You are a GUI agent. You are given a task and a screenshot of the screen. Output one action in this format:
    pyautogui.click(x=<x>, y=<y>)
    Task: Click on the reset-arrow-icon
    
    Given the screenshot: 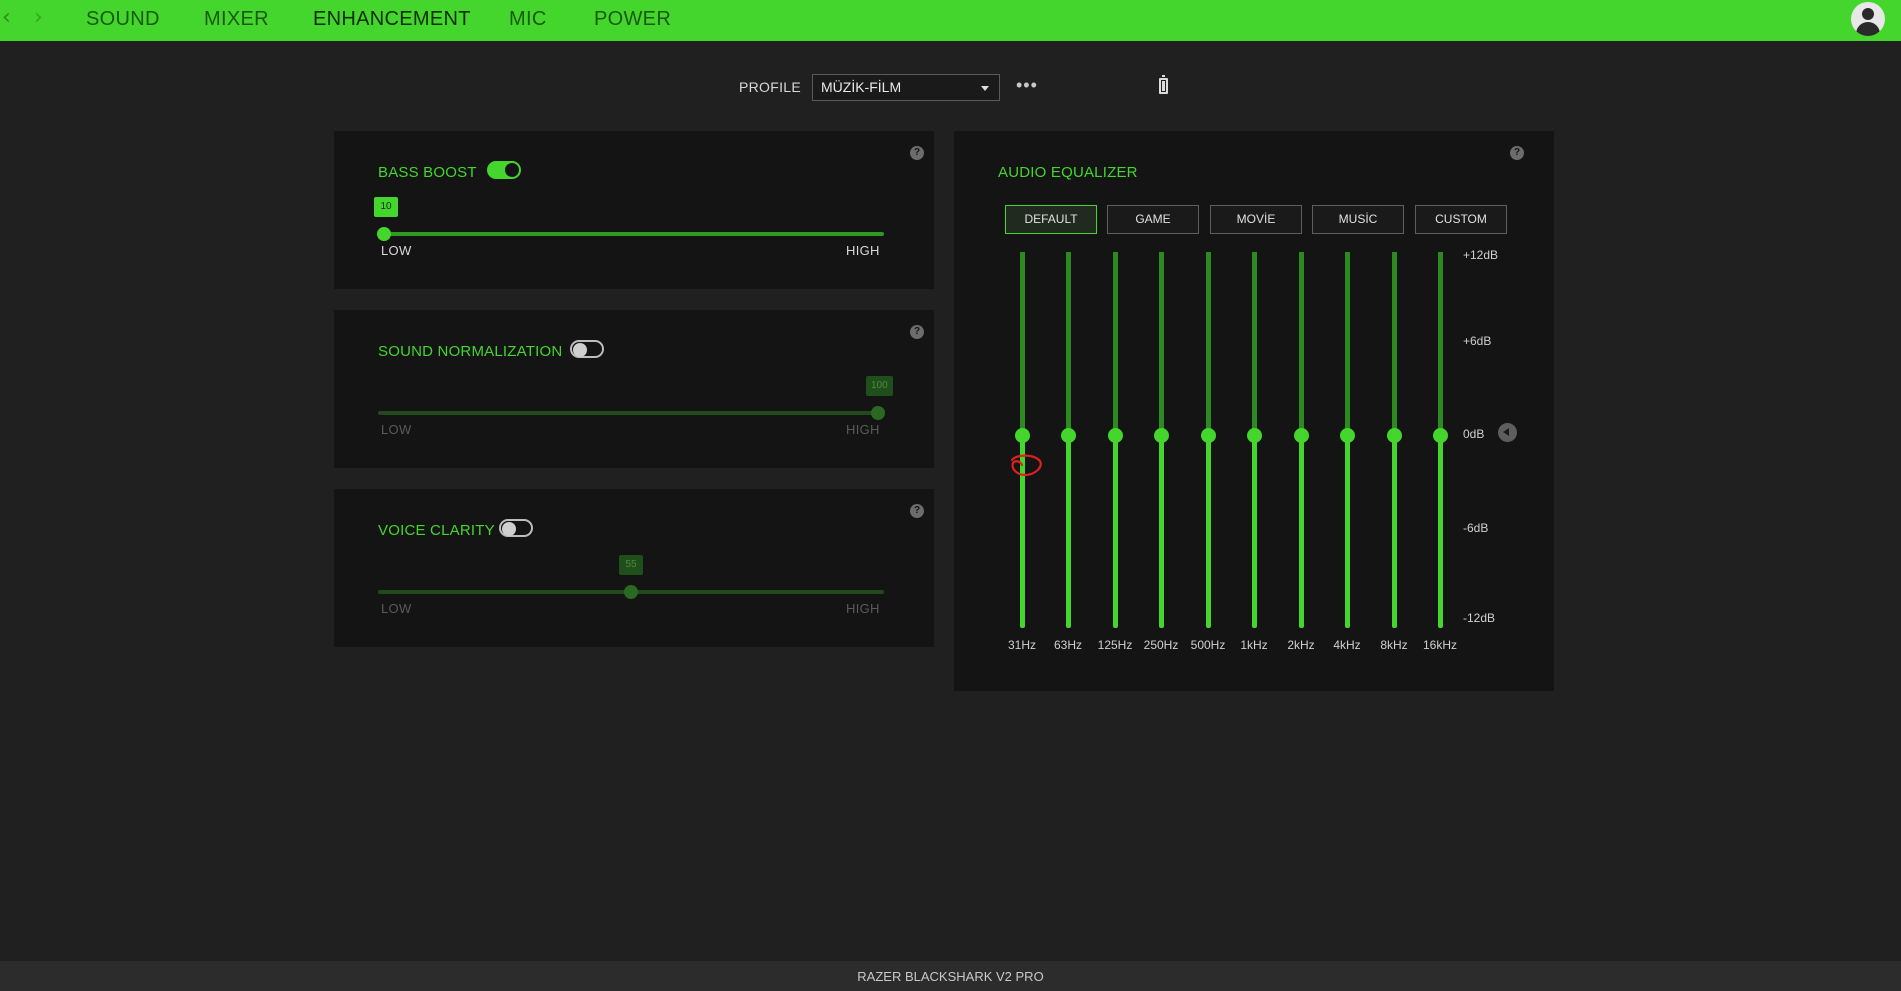 What is the action you would take?
    pyautogui.click(x=1507, y=432)
    